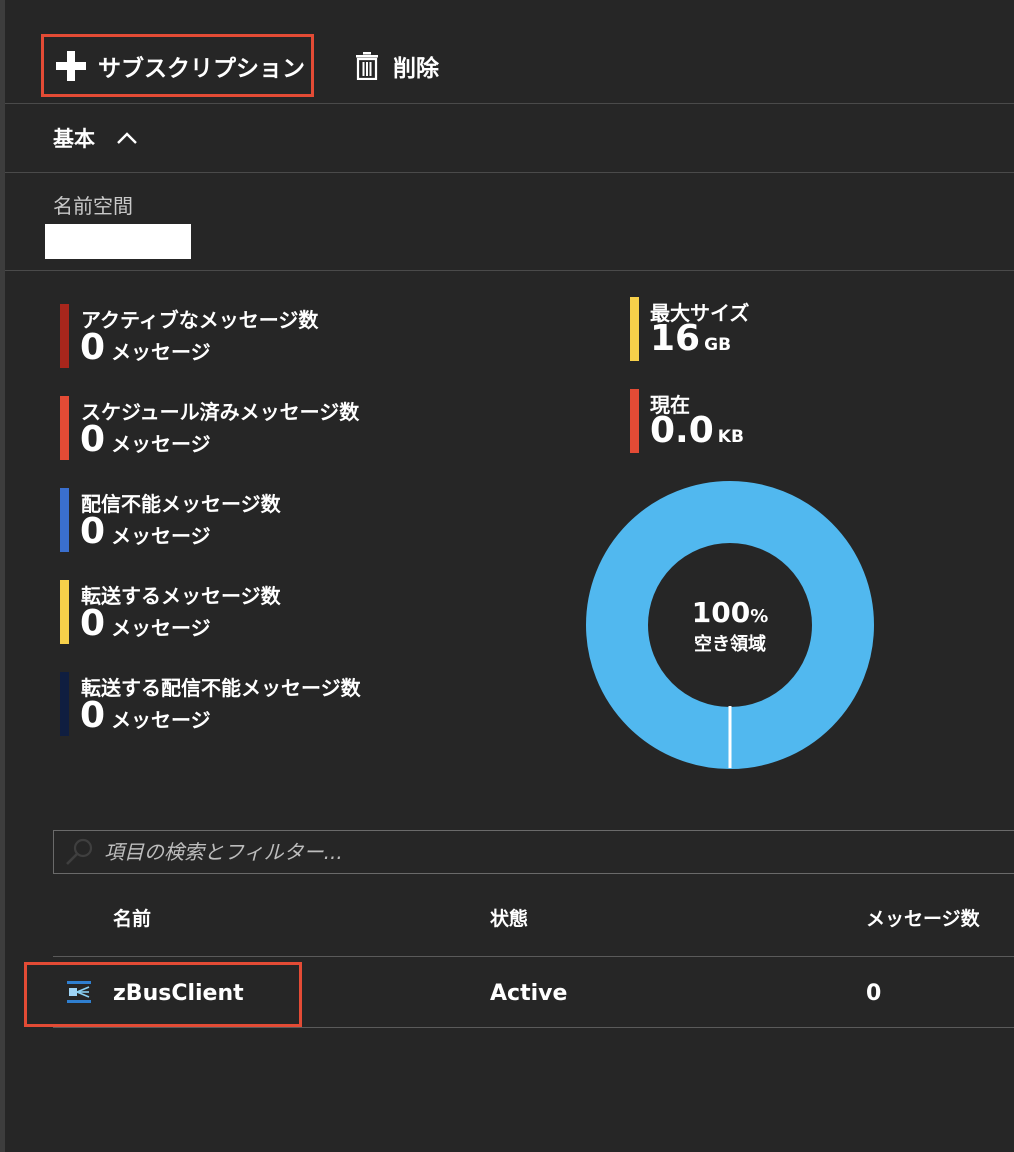 The image size is (1014, 1152). Describe the element at coordinates (509, 52) in the screenshot. I see `command-bar: サブスクリプション 削除` at that location.